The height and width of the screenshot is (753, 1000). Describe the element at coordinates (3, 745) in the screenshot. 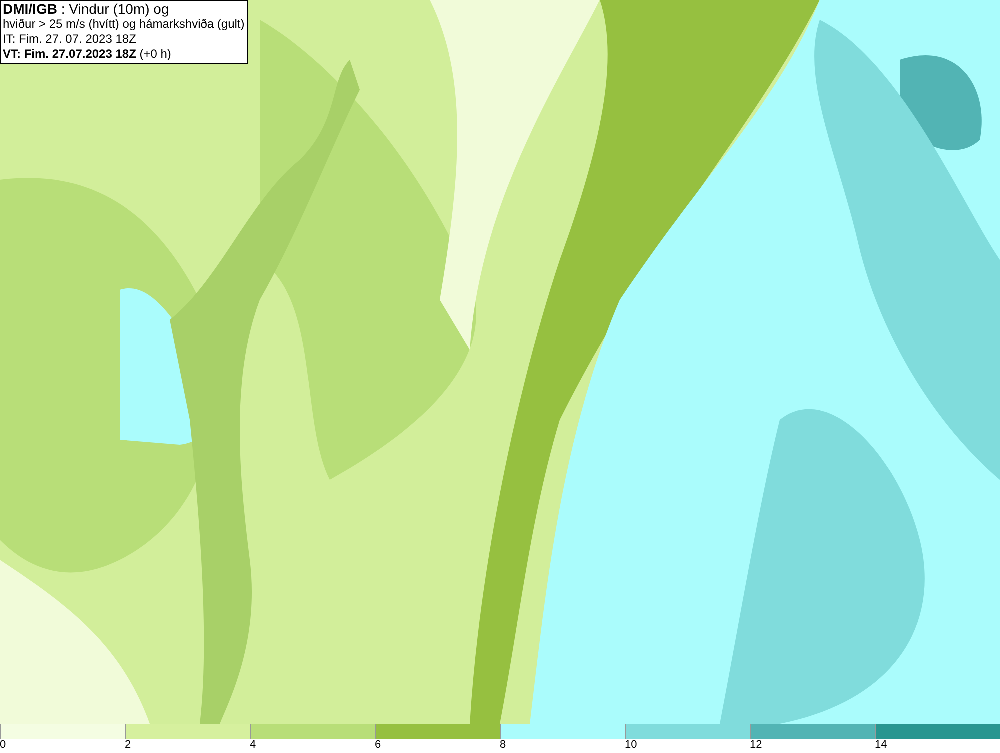

I see `legend-label: 0` at that location.